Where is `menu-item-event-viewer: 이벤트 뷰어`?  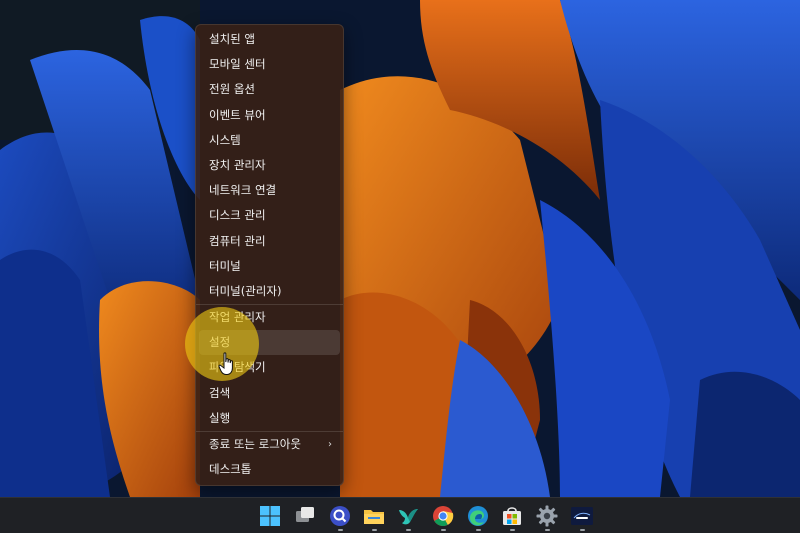 menu-item-event-viewer: 이벤트 뷰어 is located at coordinates (269, 115).